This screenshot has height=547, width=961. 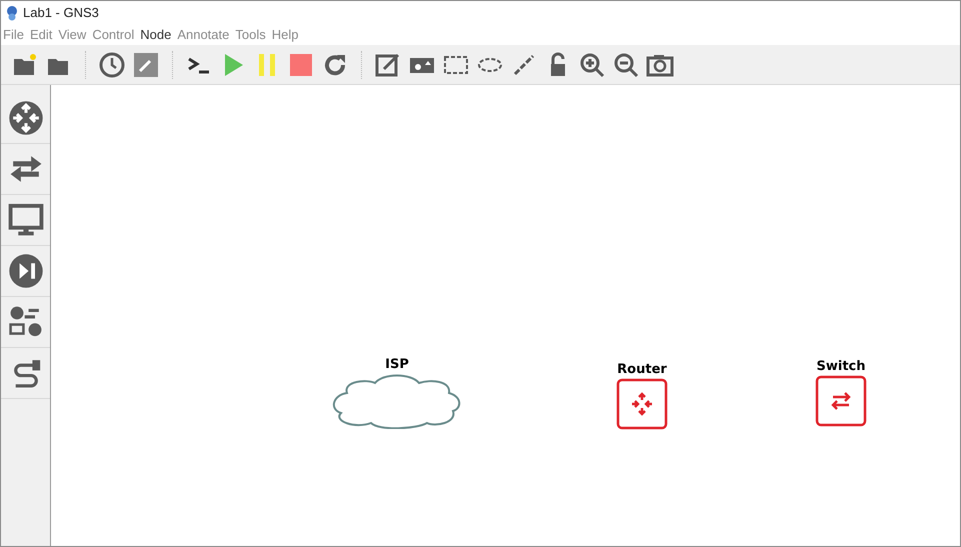 I want to click on menu-item: Annotate, so click(x=203, y=35).